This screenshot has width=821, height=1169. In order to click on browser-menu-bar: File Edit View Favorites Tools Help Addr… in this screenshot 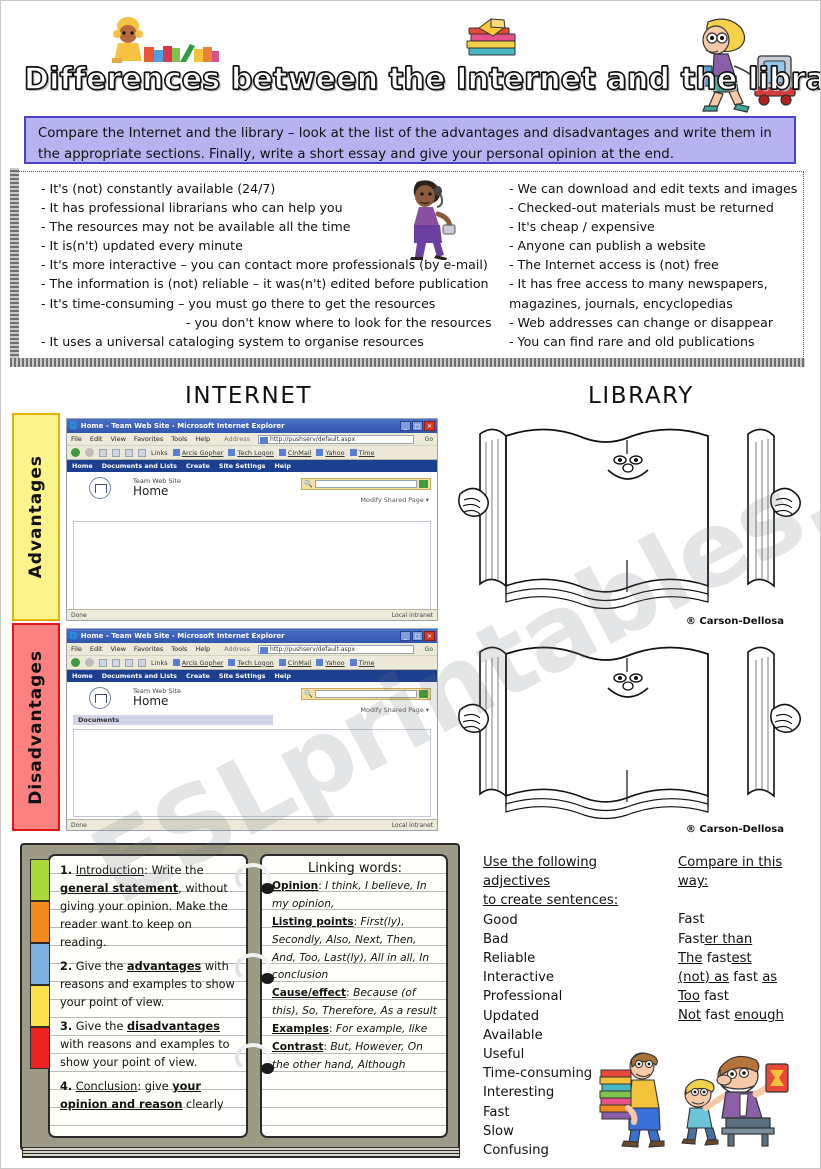, I will do `click(252, 649)`.